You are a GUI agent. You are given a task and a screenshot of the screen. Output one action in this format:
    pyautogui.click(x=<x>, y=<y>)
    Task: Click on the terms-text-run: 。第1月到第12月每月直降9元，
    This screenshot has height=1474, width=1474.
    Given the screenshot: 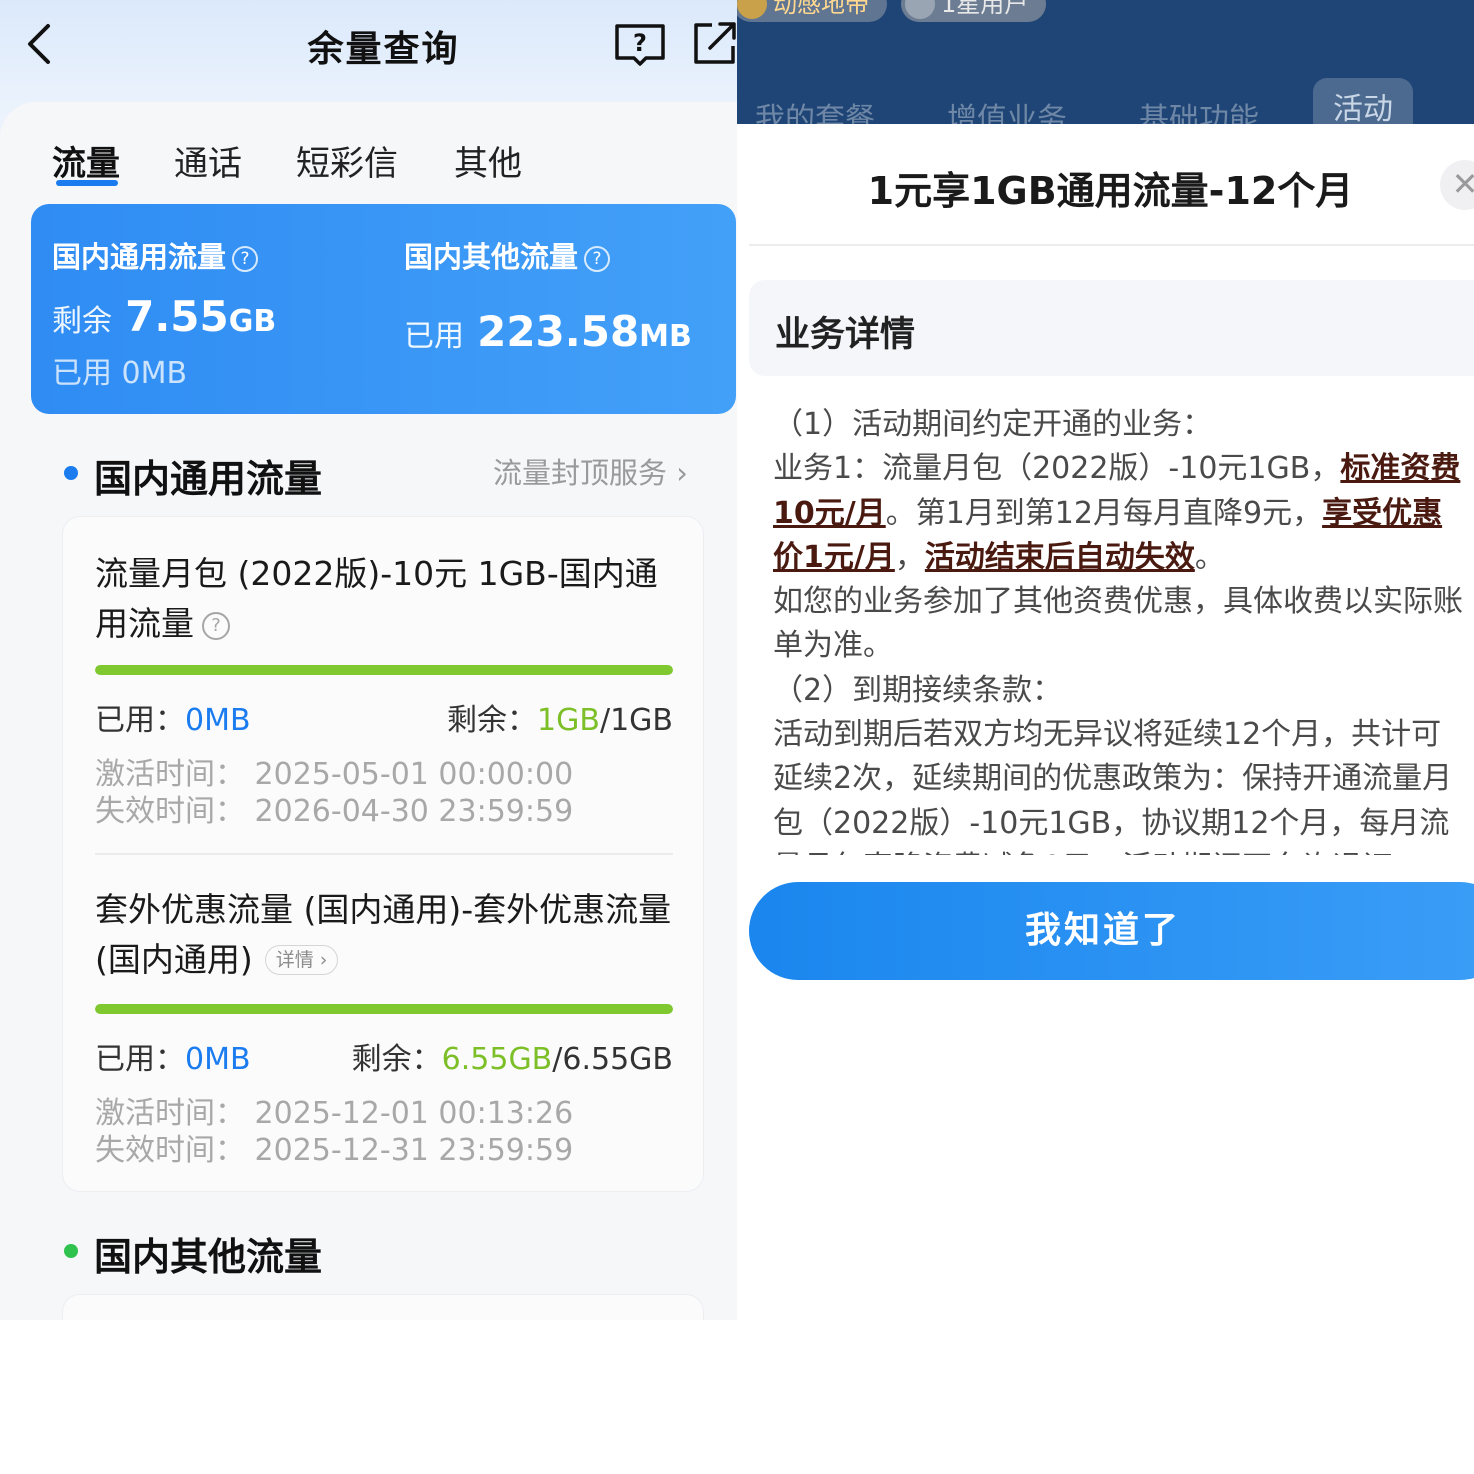 What is the action you would take?
    pyautogui.click(x=1104, y=513)
    